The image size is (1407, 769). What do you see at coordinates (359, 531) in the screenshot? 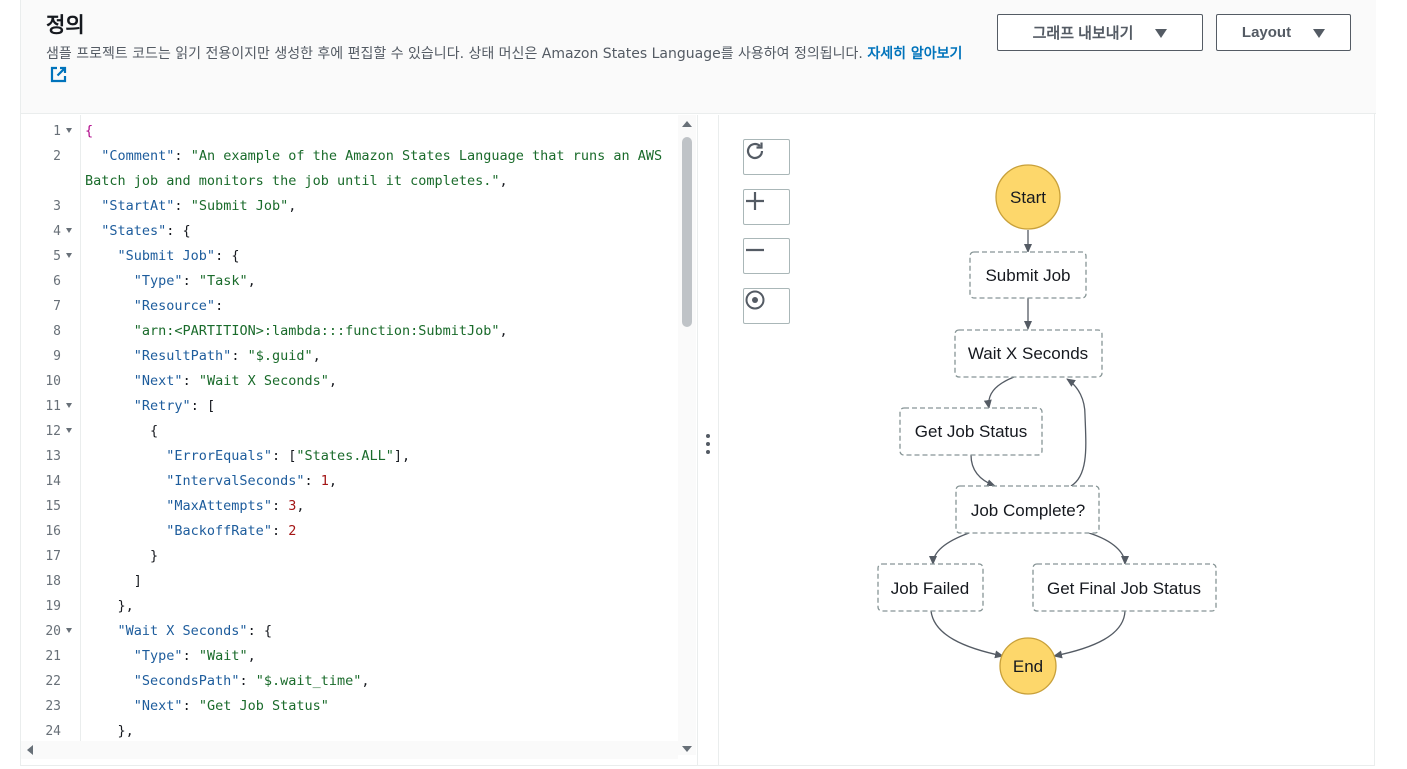
I see `code-line: 16 "BackoffRate": 2` at bounding box center [359, 531].